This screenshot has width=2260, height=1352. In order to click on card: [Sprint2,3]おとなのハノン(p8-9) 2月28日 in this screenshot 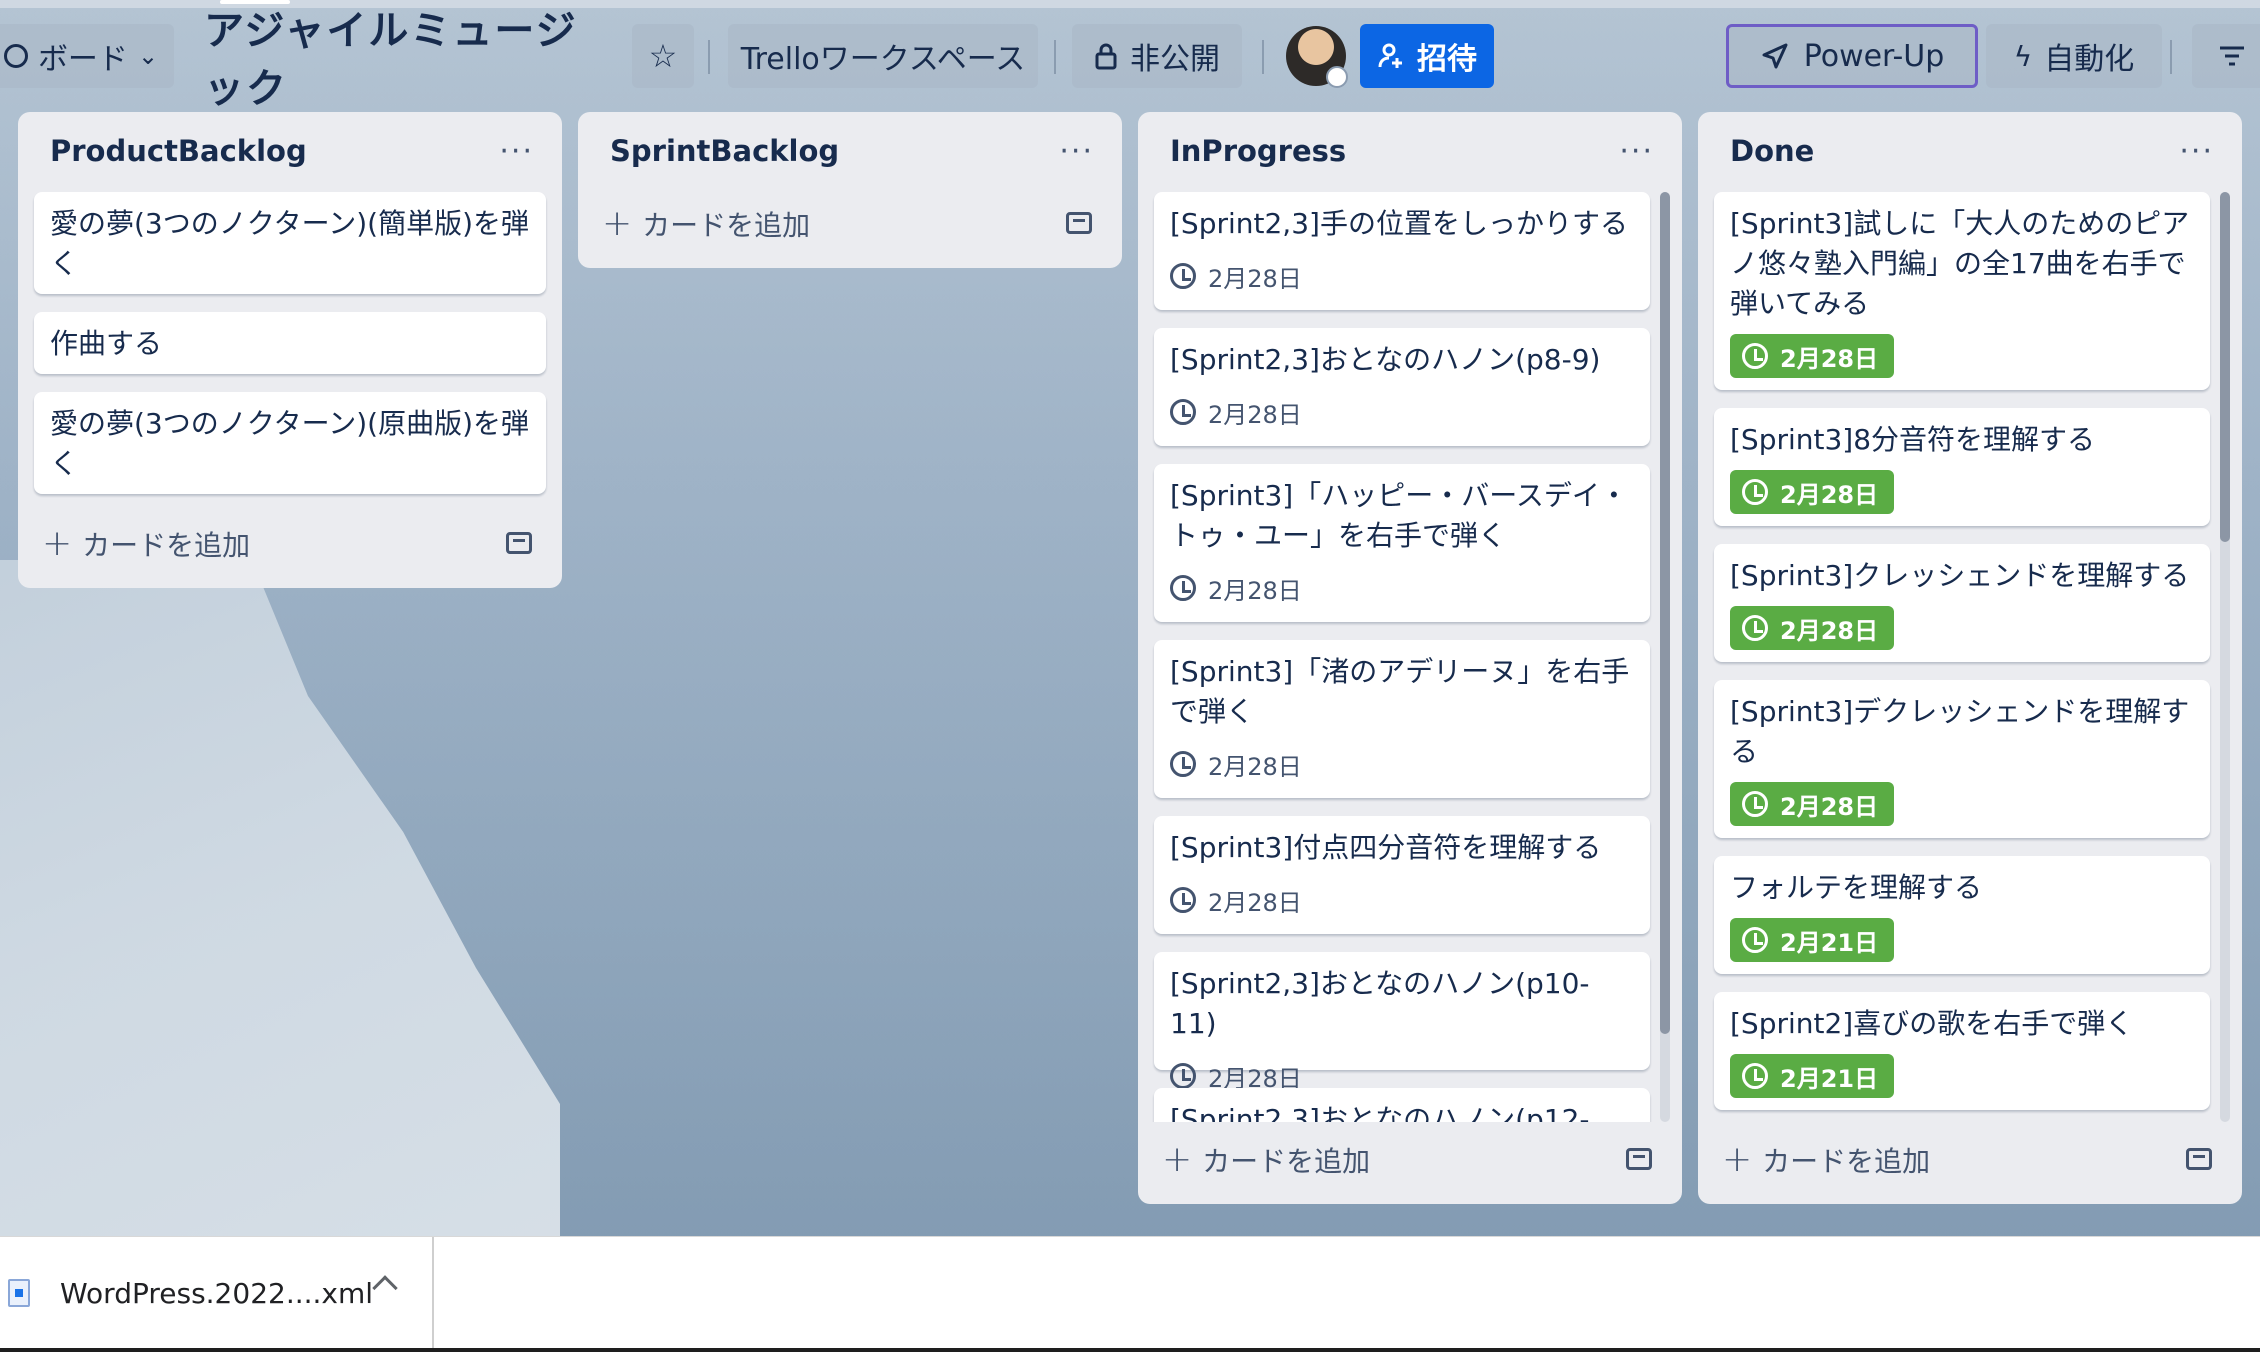, I will do `click(1402, 387)`.